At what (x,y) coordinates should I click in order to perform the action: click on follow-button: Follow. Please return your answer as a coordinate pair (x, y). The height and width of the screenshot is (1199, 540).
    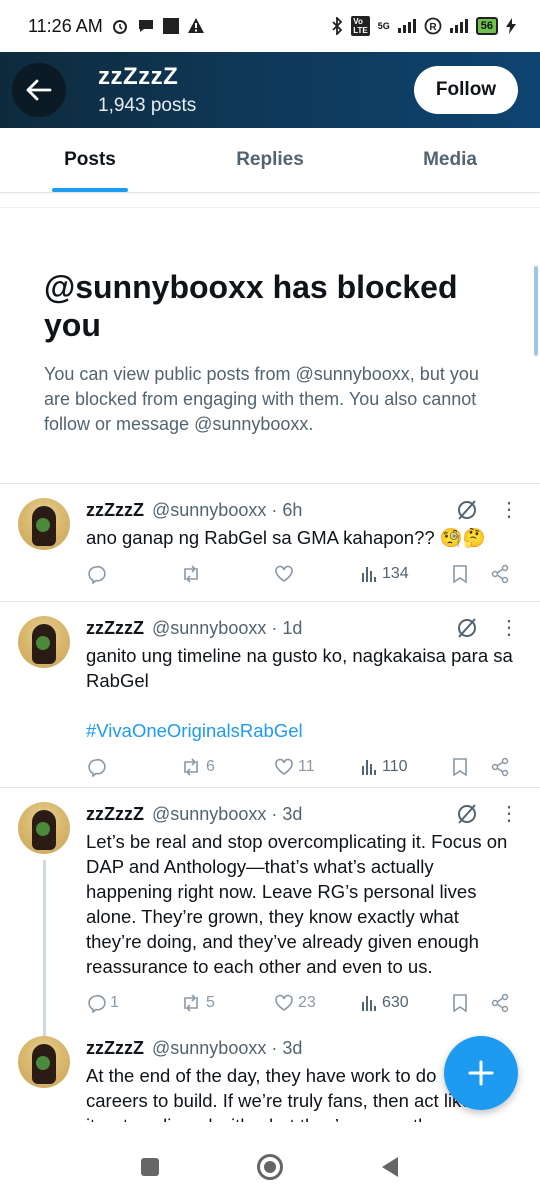
    Looking at the image, I should click on (466, 90).